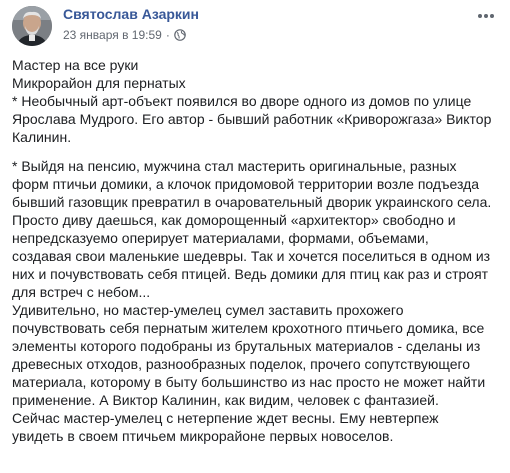  What do you see at coordinates (112, 35) in the screenshot?
I see `post-timestamp: 23 января в 19:59` at bounding box center [112, 35].